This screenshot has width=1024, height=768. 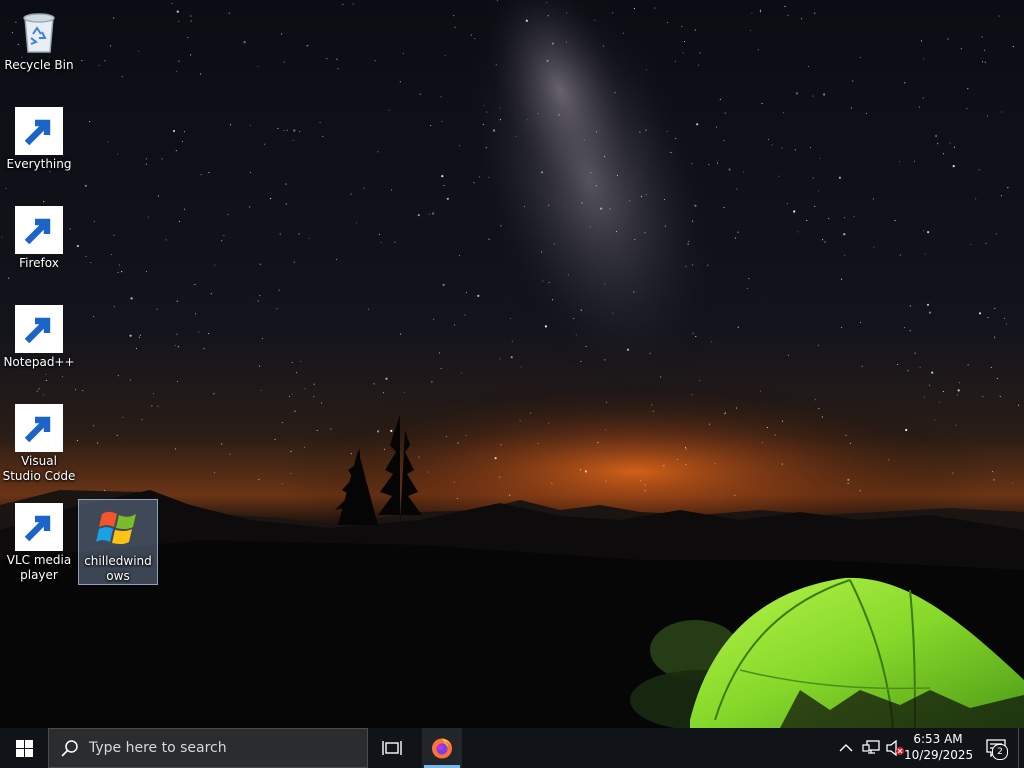 What do you see at coordinates (118, 568) in the screenshot?
I see `desktop-icon-label: chilledwindows` at bounding box center [118, 568].